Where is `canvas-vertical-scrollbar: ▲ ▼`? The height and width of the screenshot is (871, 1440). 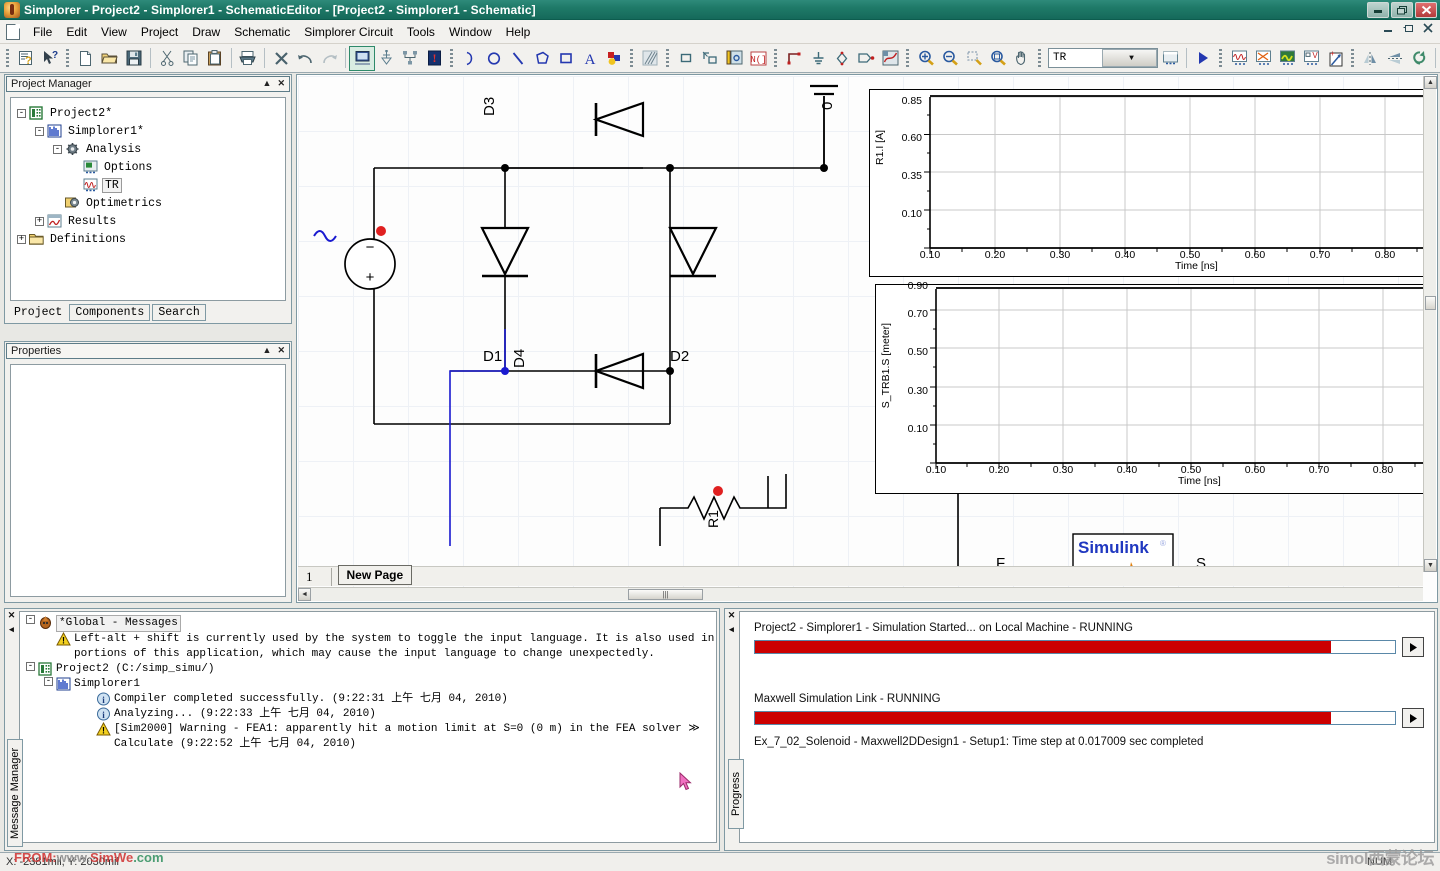 canvas-vertical-scrollbar: ▲ ▼ is located at coordinates (1430, 324).